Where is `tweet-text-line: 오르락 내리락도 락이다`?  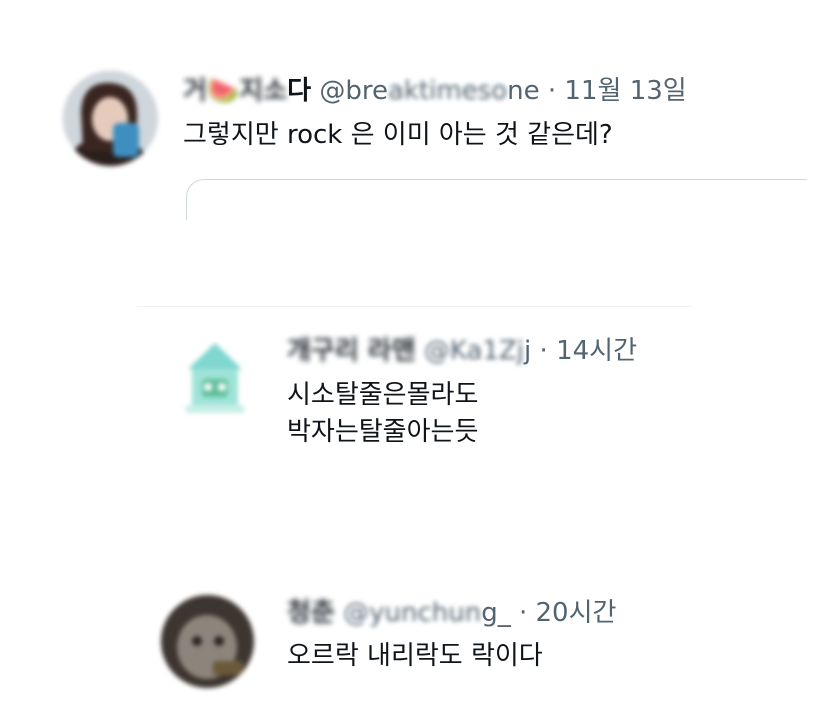
tweet-text-line: 오르락 내리락도 락이다 is located at coordinates (415, 656).